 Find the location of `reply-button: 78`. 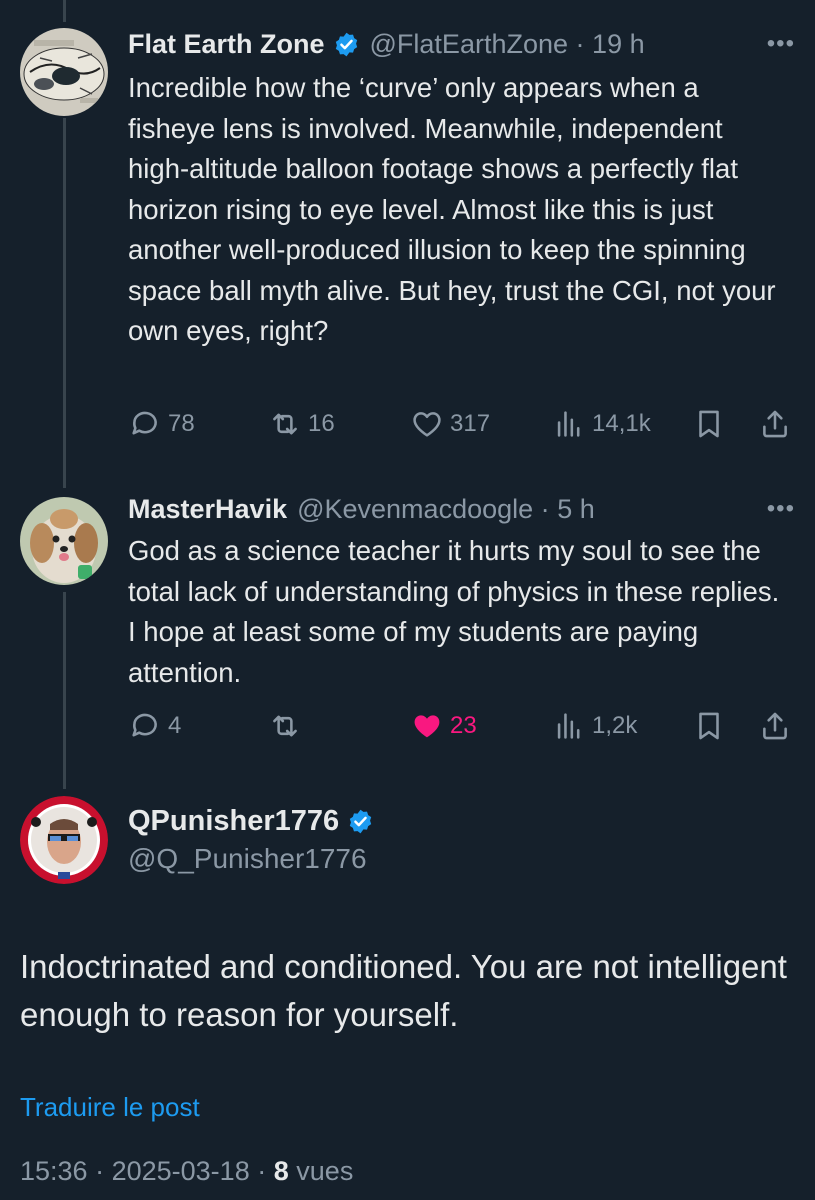

reply-button: 78 is located at coordinates (161, 424).